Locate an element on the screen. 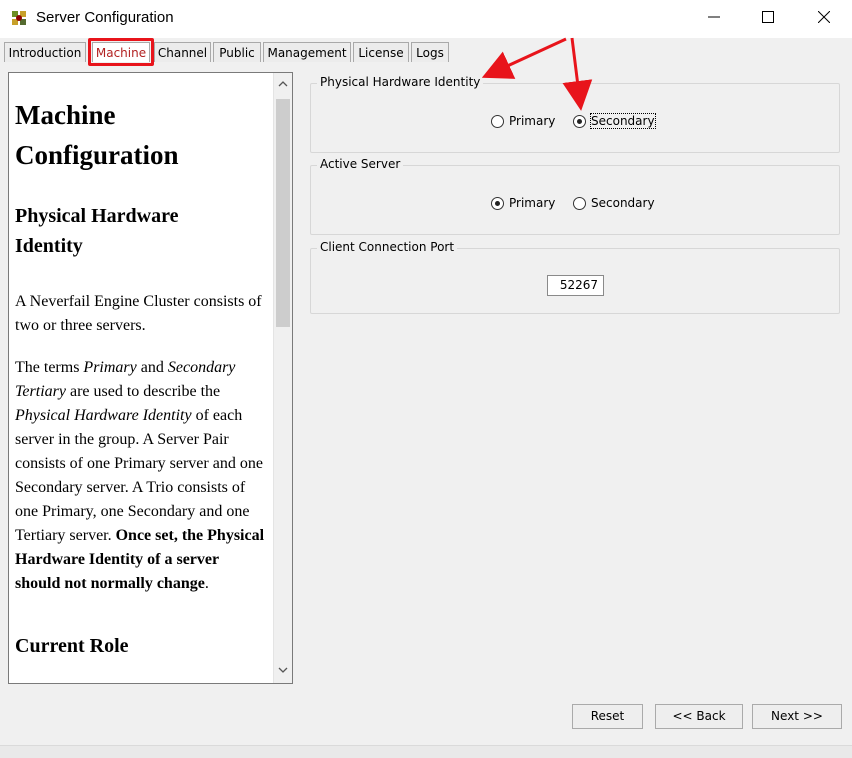 The height and width of the screenshot is (758, 852). help-subheading: Current Role is located at coordinates (72, 646).